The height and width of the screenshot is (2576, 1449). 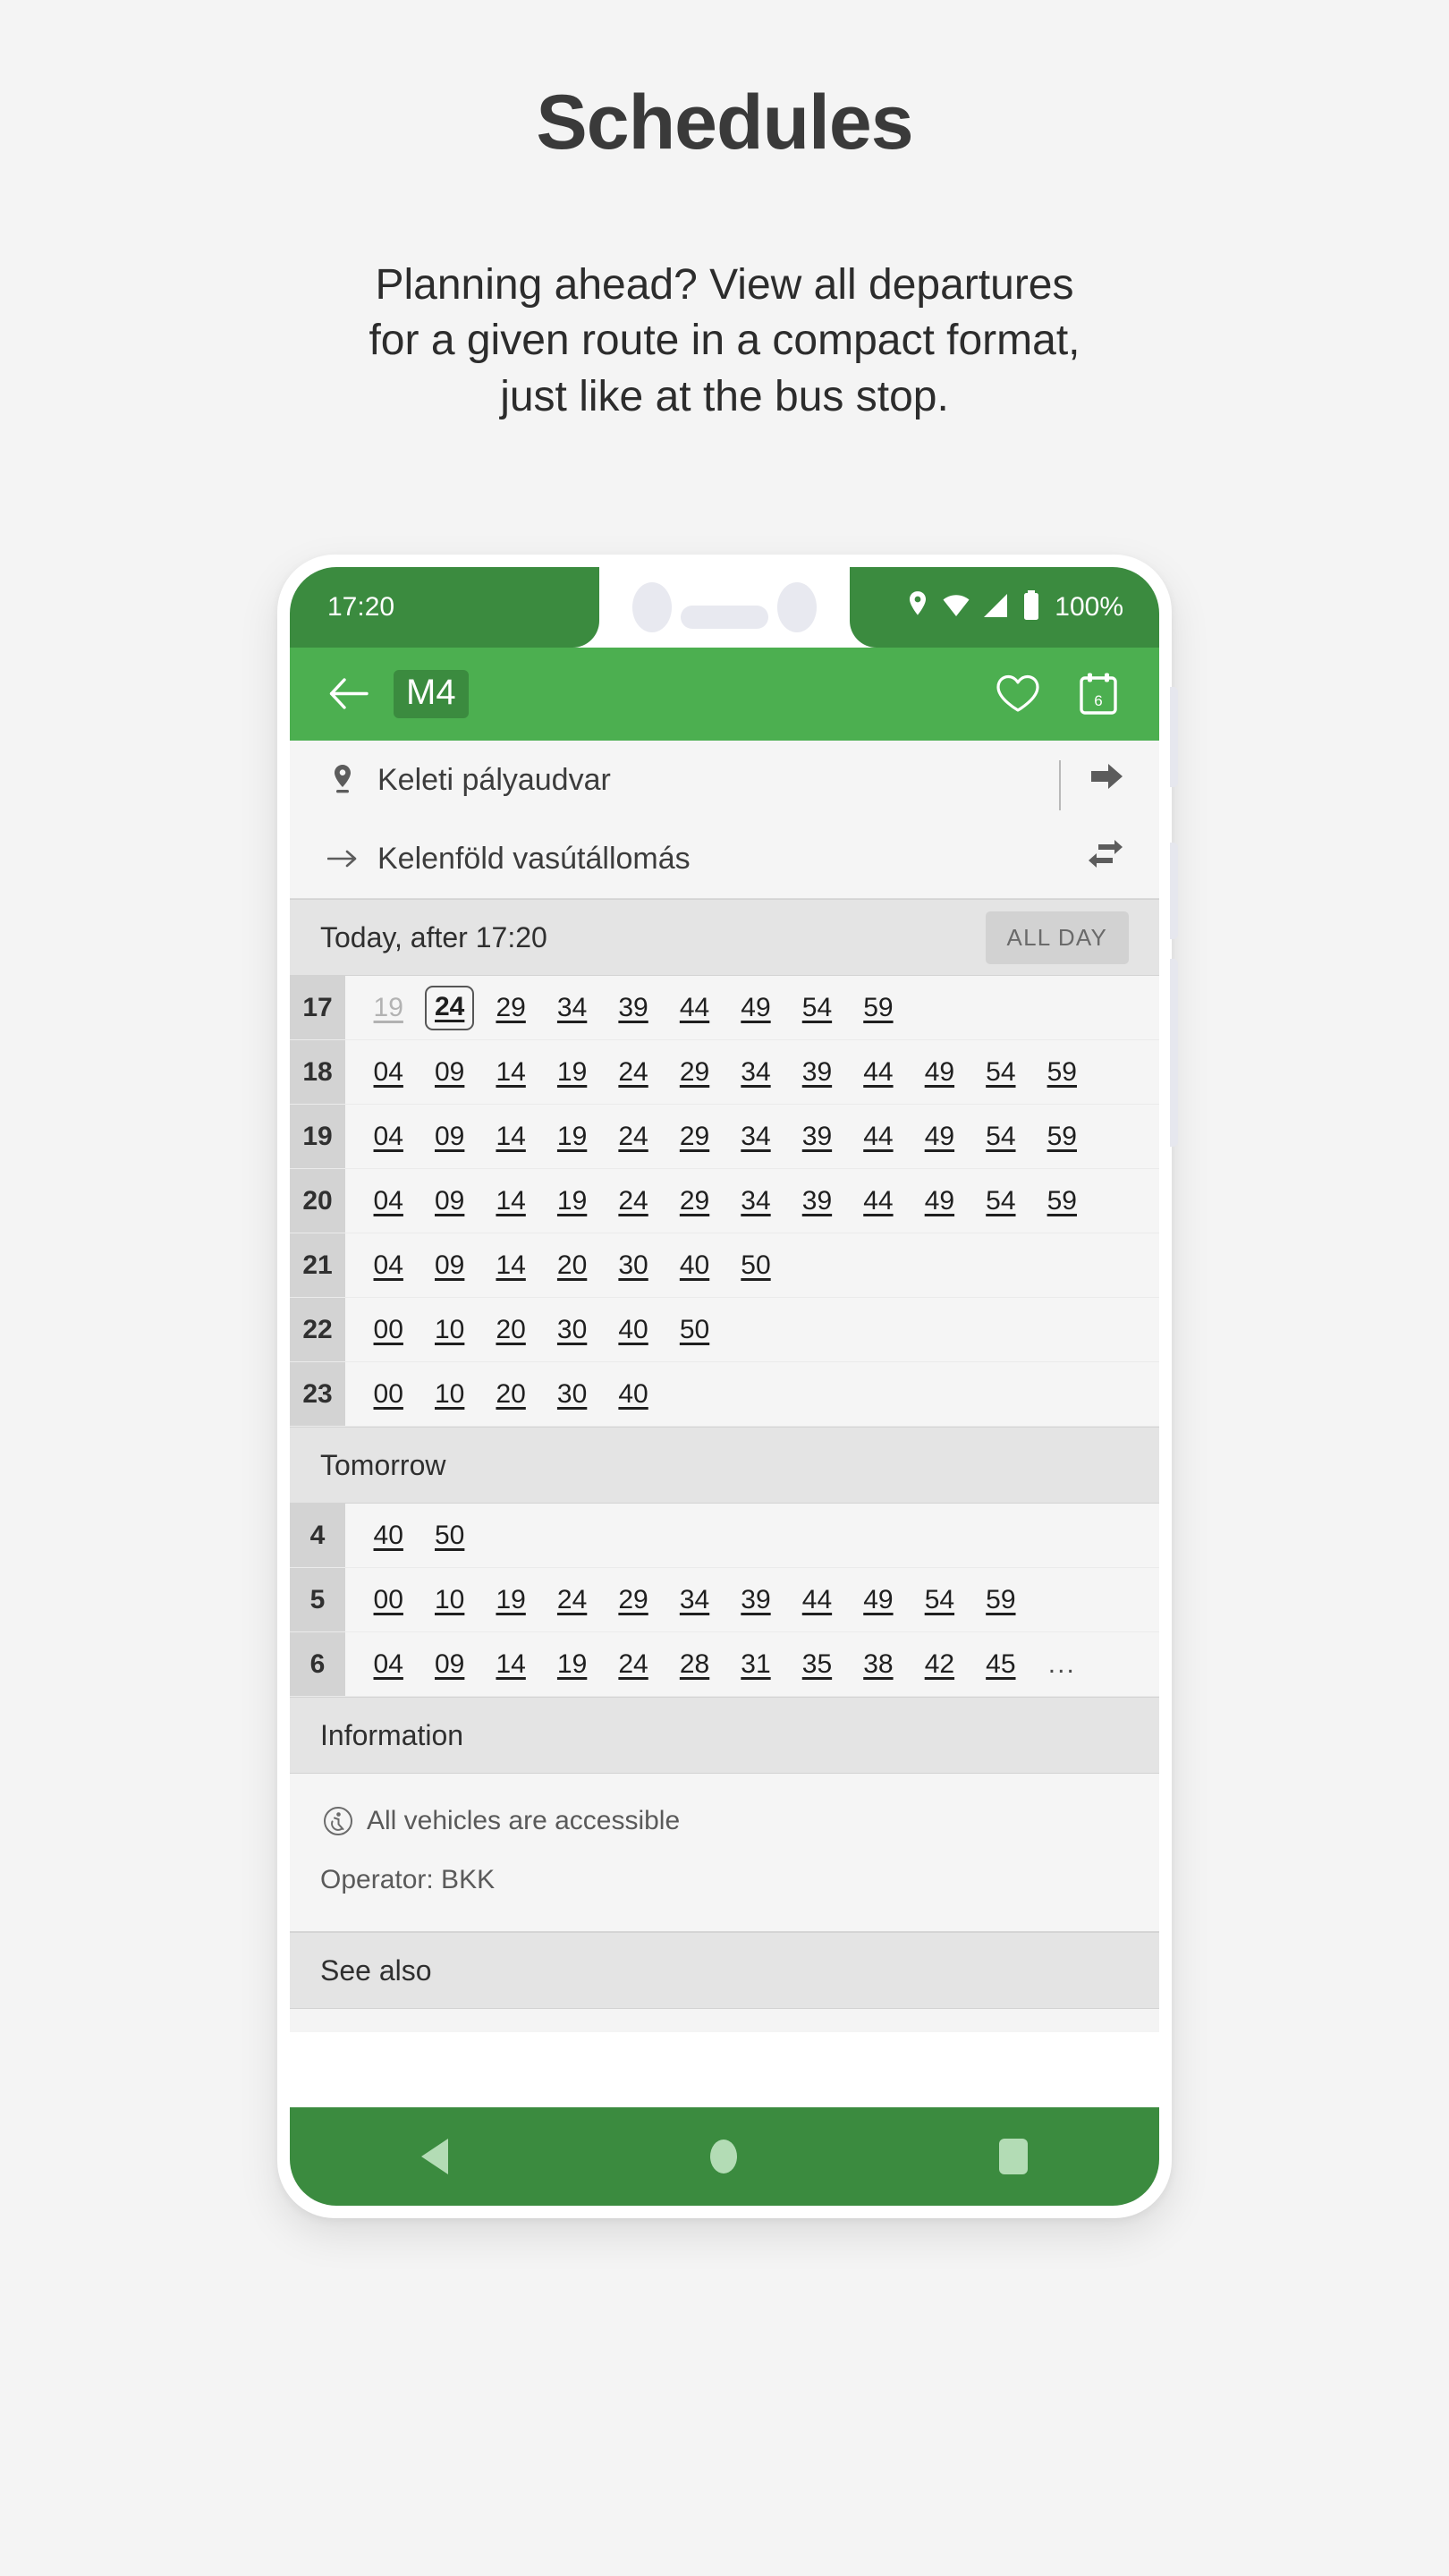 I want to click on route-origin-row: Keleti pályaudvar, so click(x=724, y=780).